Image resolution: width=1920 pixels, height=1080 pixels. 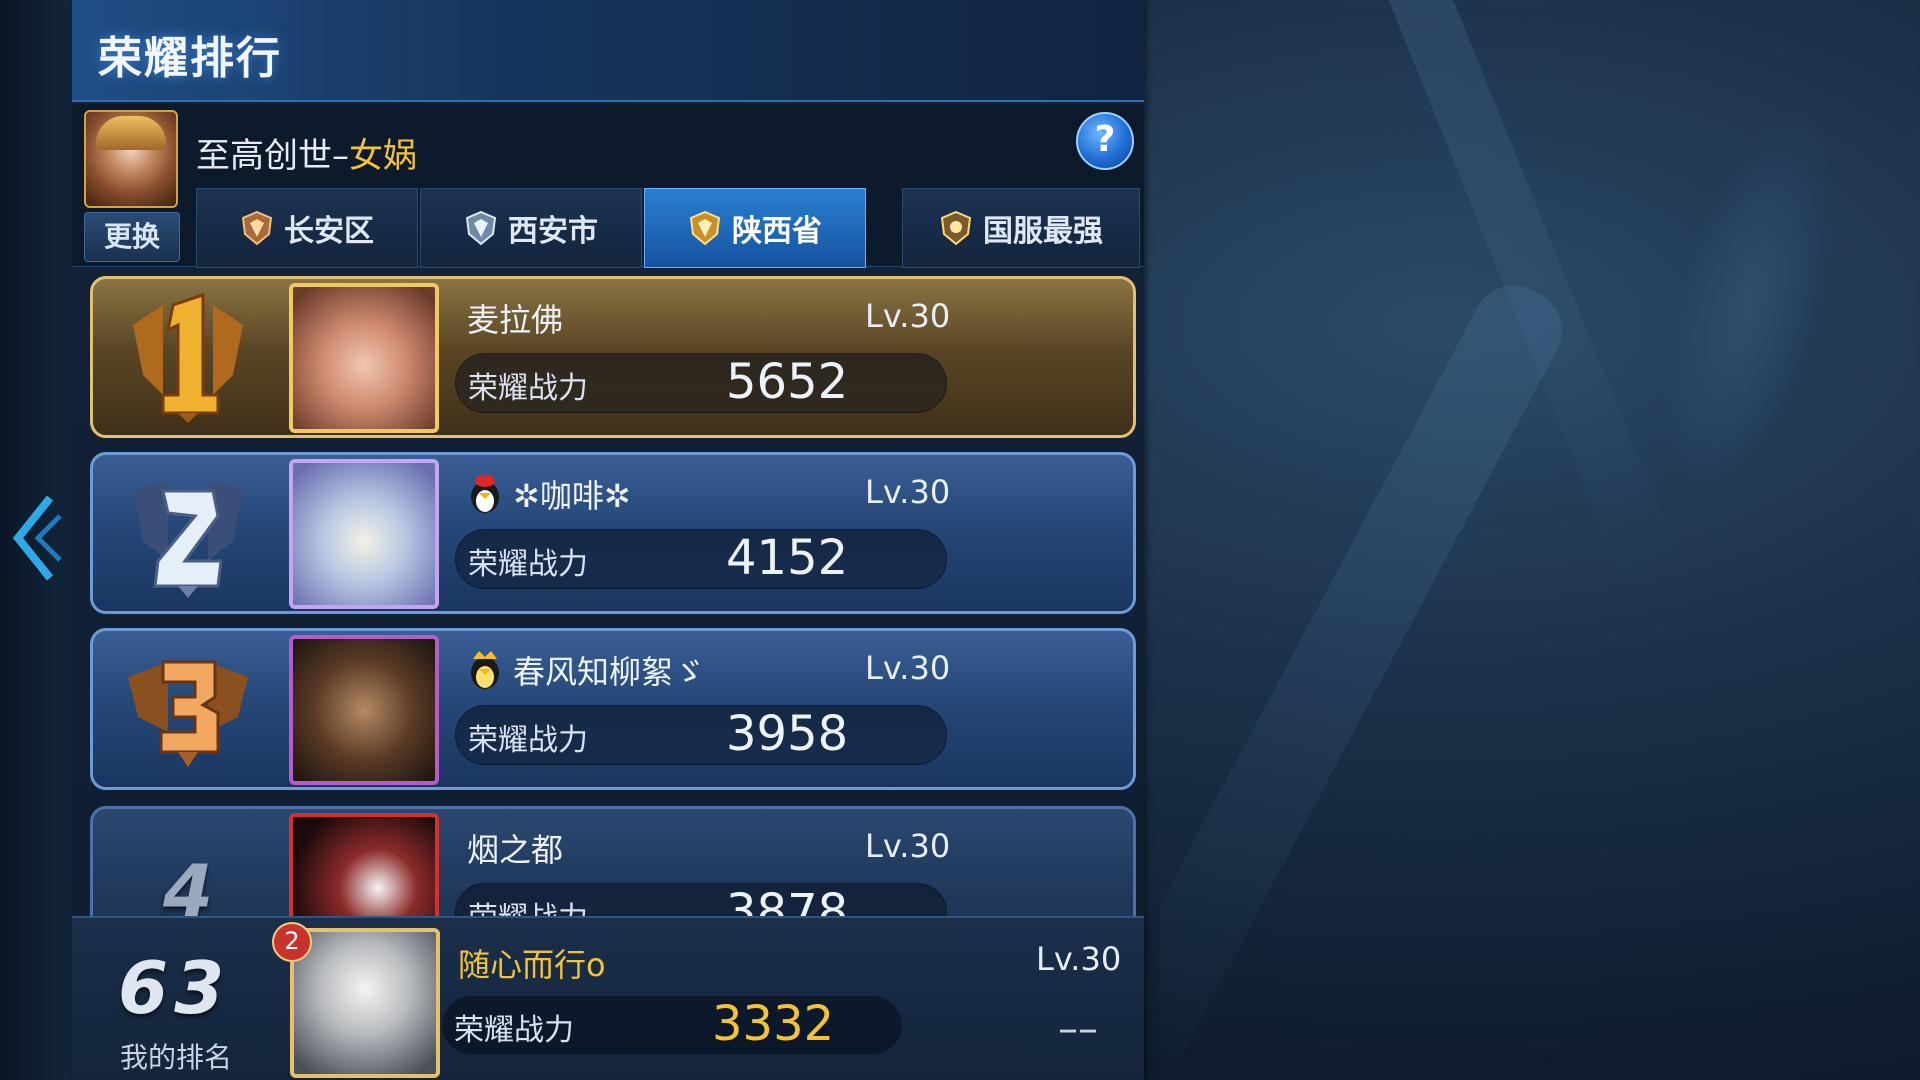 What do you see at coordinates (176, 1057) in the screenshot?
I see `my-rank-label: 我的排名` at bounding box center [176, 1057].